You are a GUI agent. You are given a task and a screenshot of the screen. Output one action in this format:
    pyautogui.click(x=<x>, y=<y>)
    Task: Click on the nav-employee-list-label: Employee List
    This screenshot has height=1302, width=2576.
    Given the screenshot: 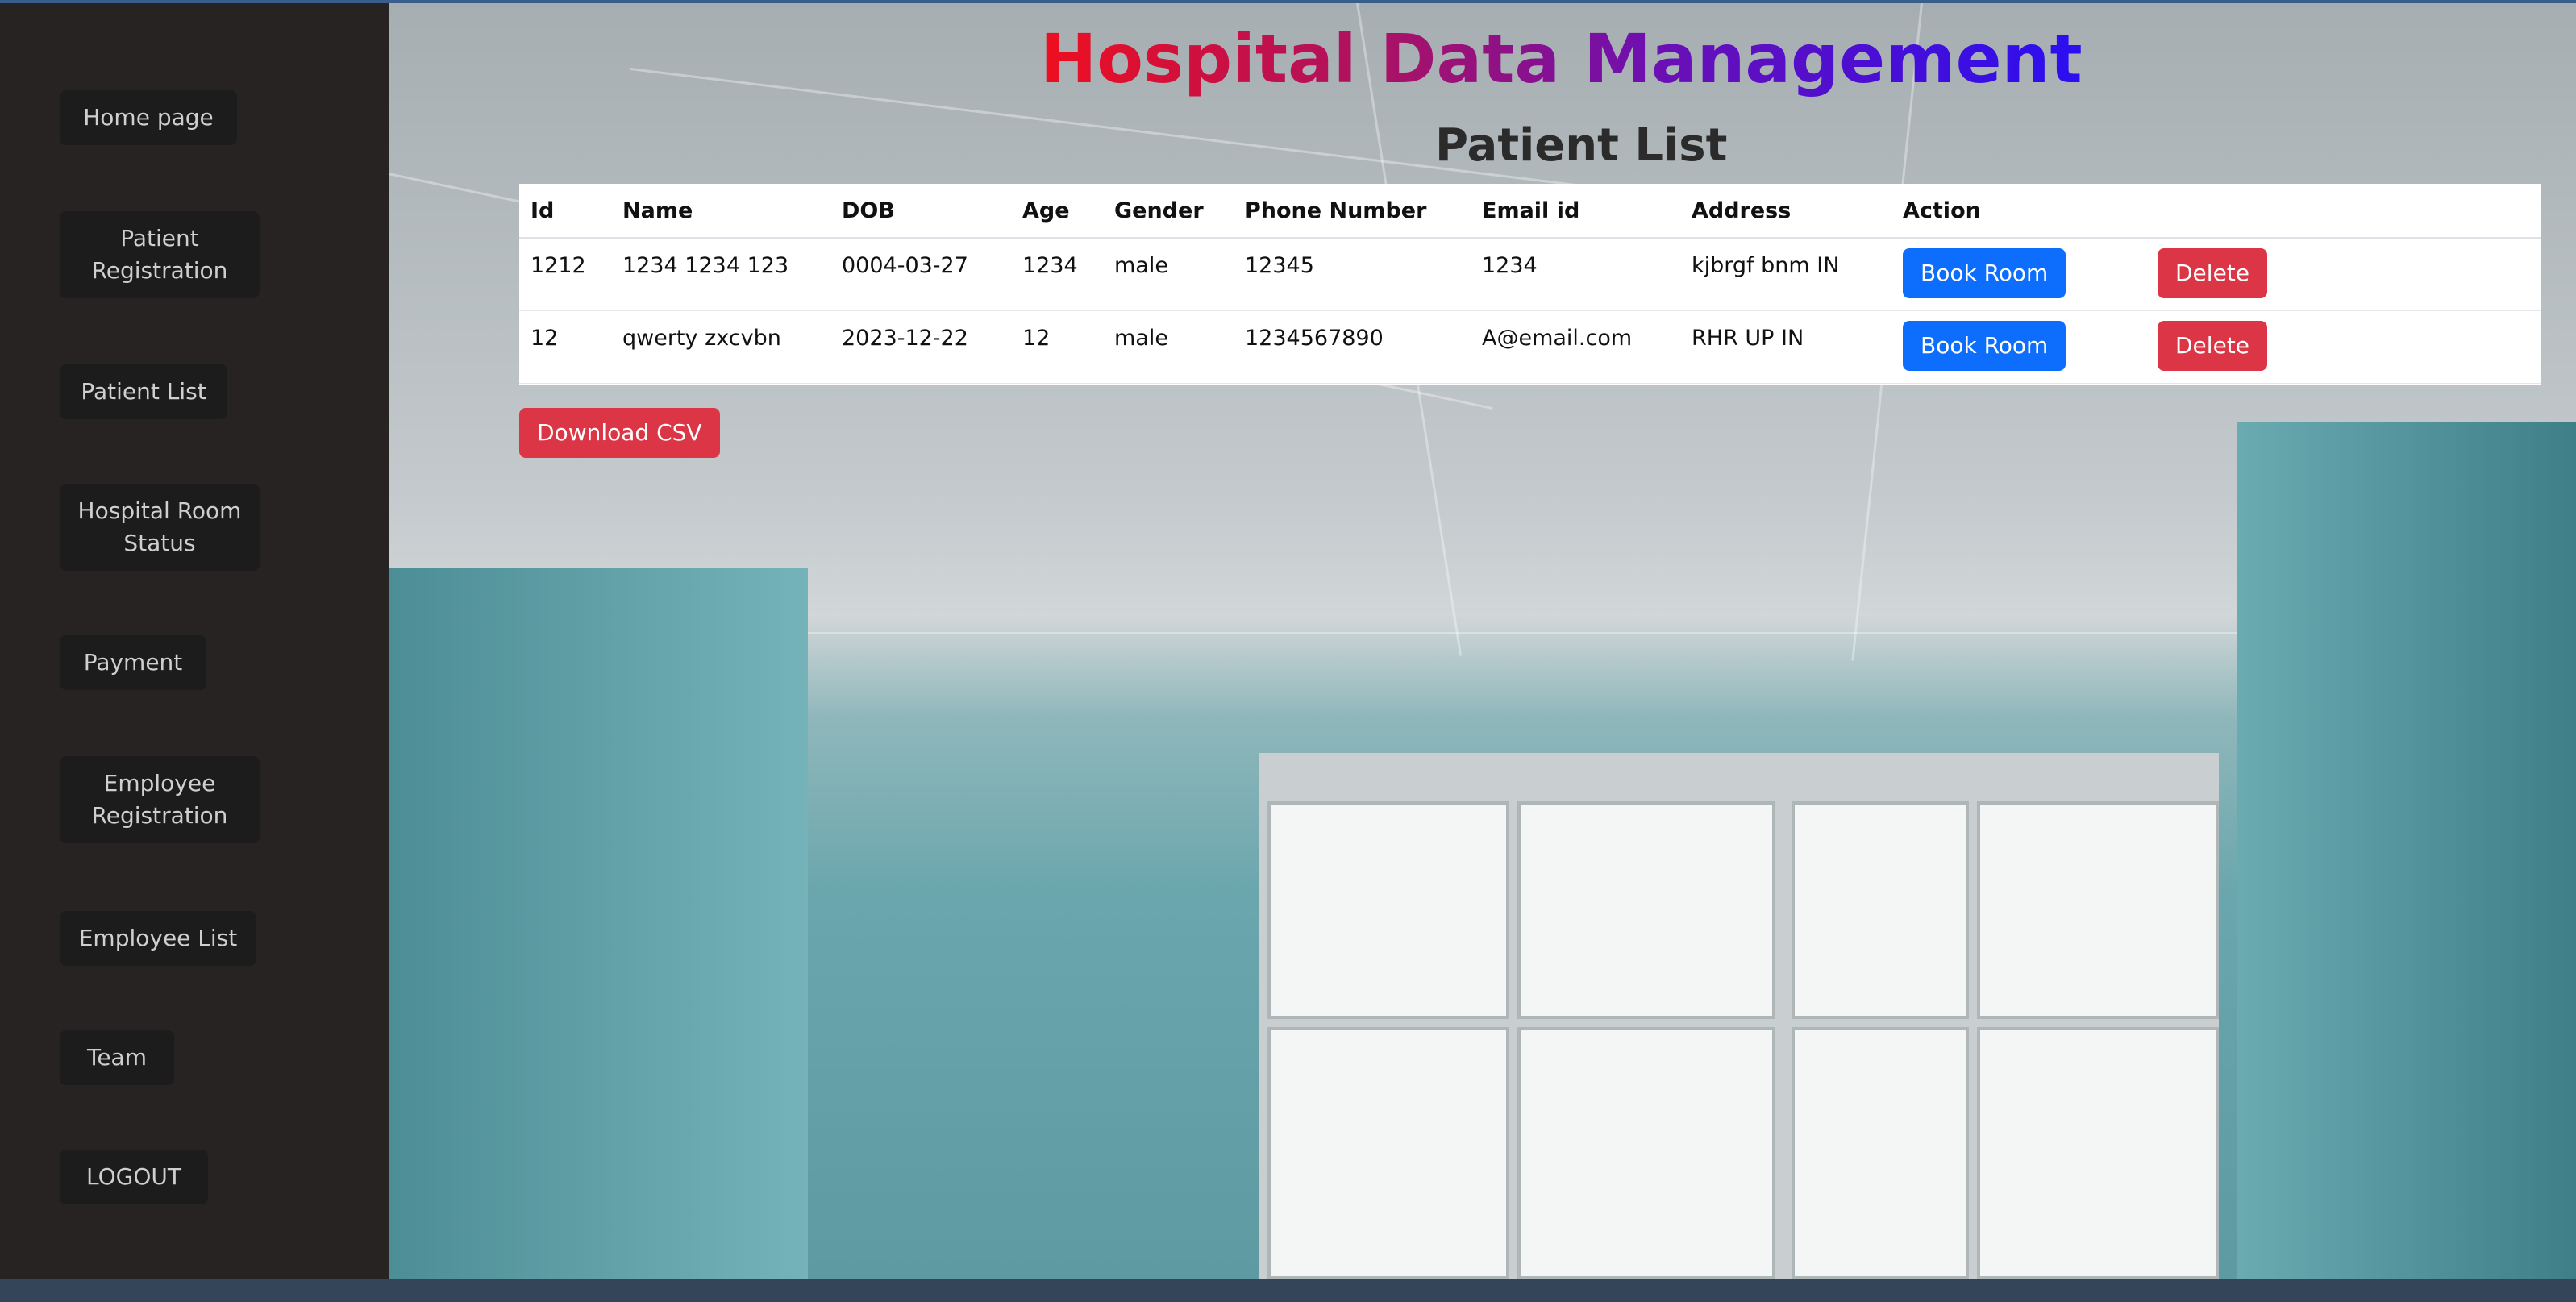 What is the action you would take?
    pyautogui.click(x=158, y=938)
    